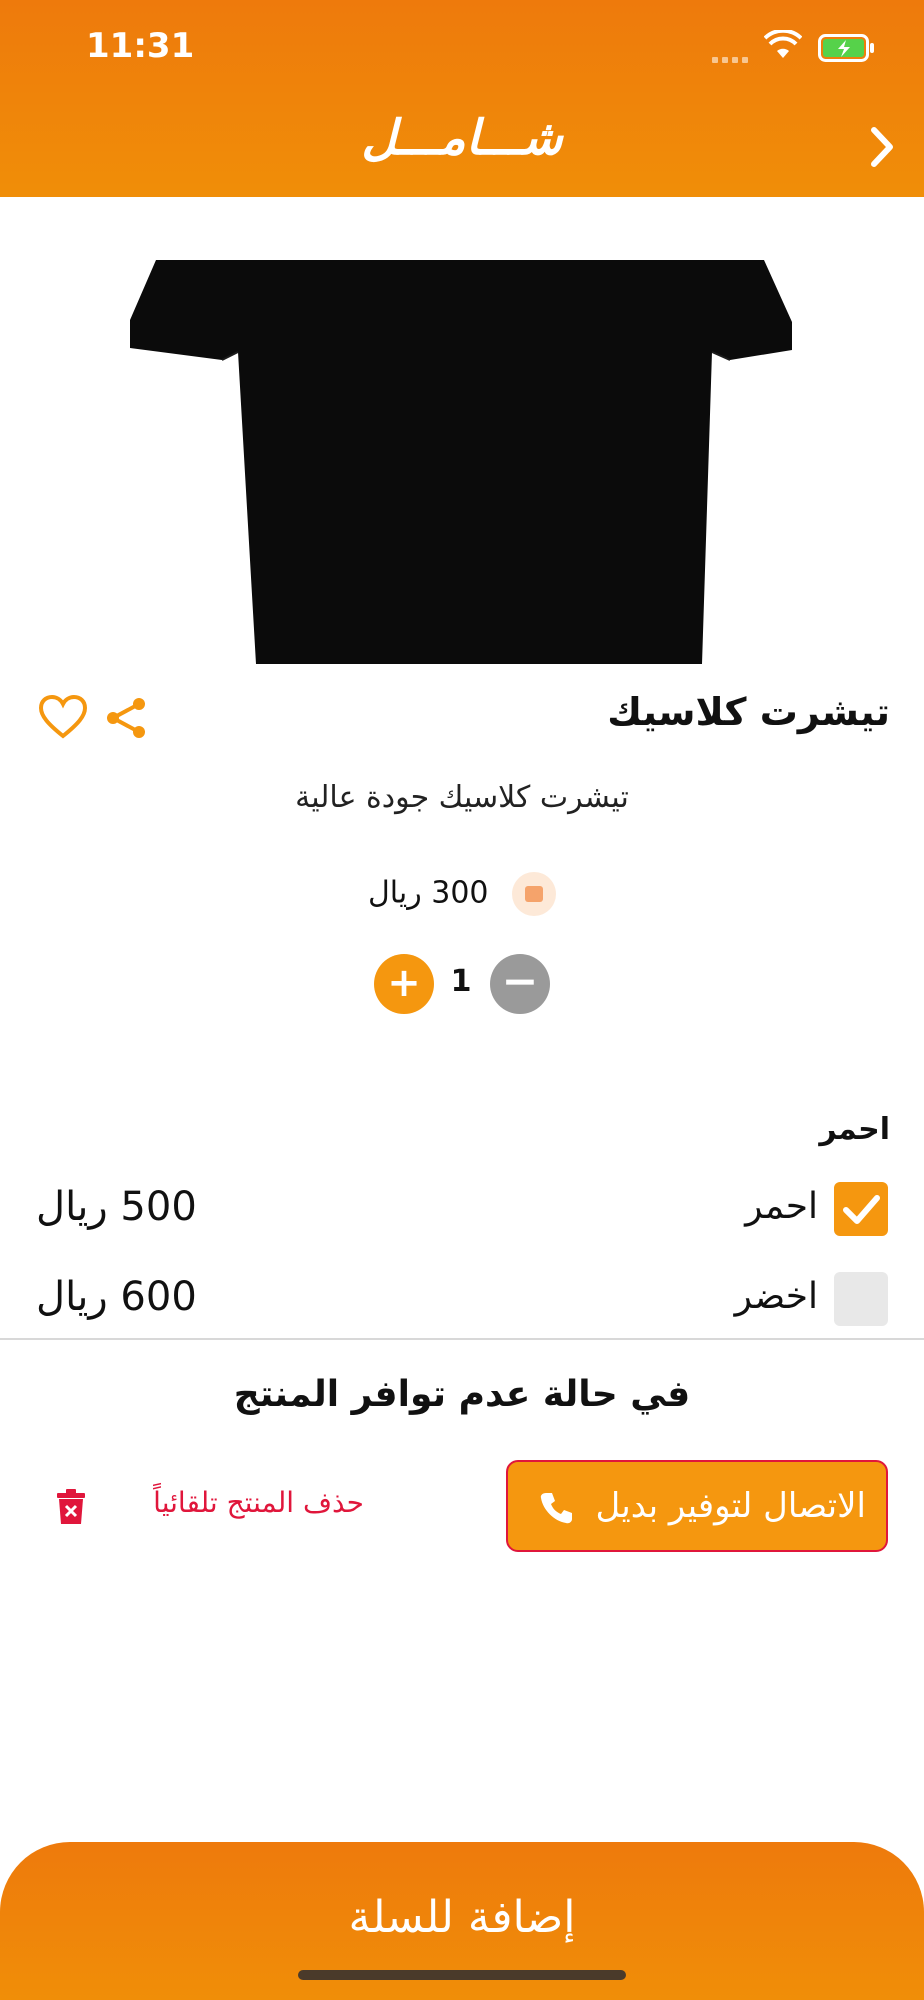 This screenshot has width=924, height=2000. What do you see at coordinates (116, 1207) in the screenshot?
I see `option-price: 500 ريال` at bounding box center [116, 1207].